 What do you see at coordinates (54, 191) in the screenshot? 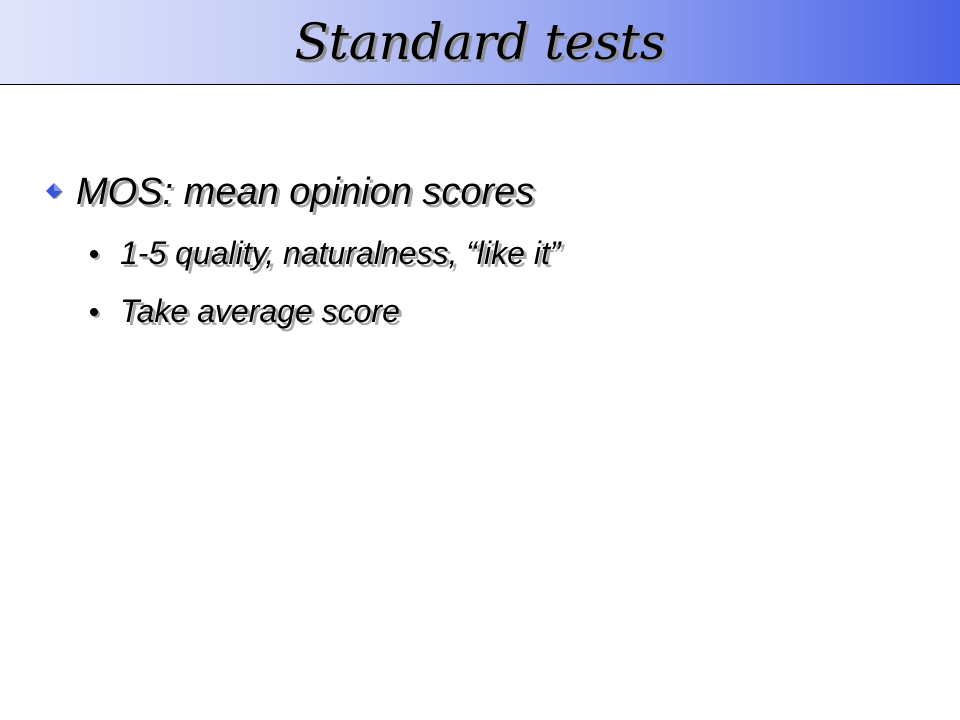
I see `diamond-bullet-icon` at bounding box center [54, 191].